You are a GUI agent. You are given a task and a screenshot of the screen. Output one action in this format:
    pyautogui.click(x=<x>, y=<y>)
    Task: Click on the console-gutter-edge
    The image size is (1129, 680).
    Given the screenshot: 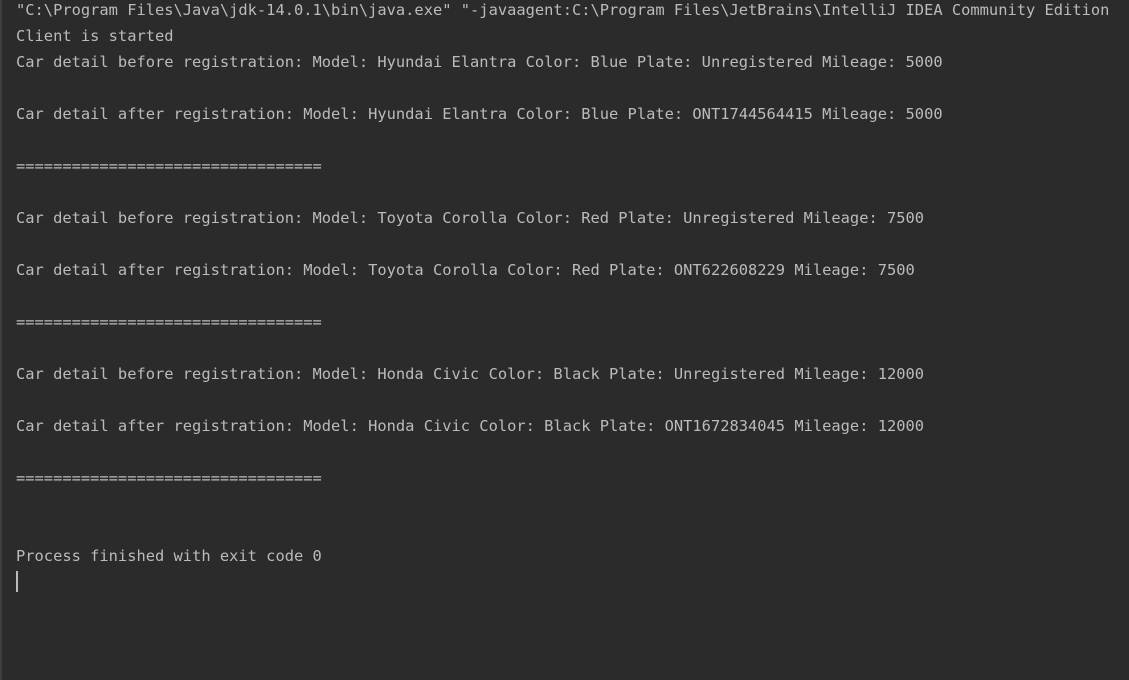 What is the action you would take?
    pyautogui.click(x=1, y=340)
    